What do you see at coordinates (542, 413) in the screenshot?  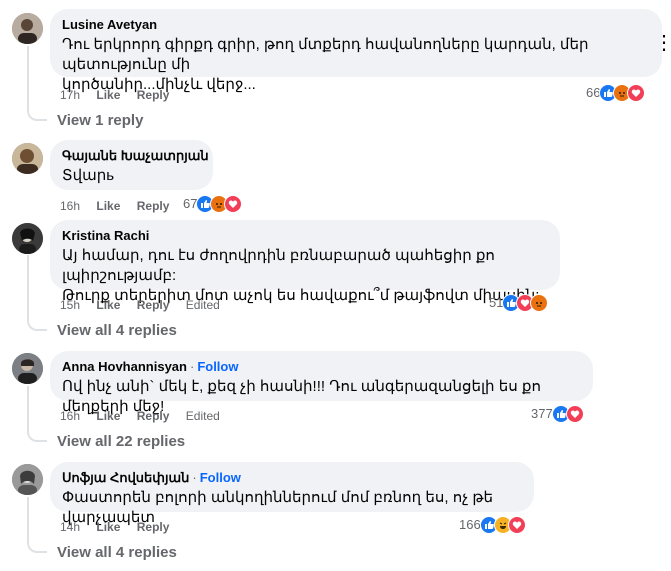 I see `reaction-count: 377` at bounding box center [542, 413].